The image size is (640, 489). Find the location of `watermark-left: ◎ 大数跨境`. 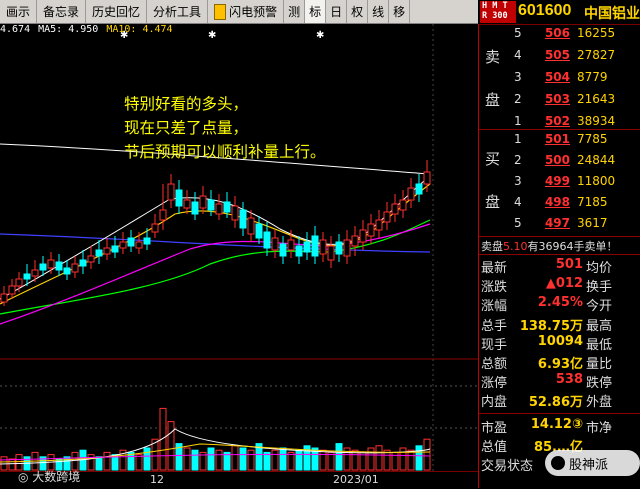

watermark-left: ◎ 大数跨境 is located at coordinates (49, 477).